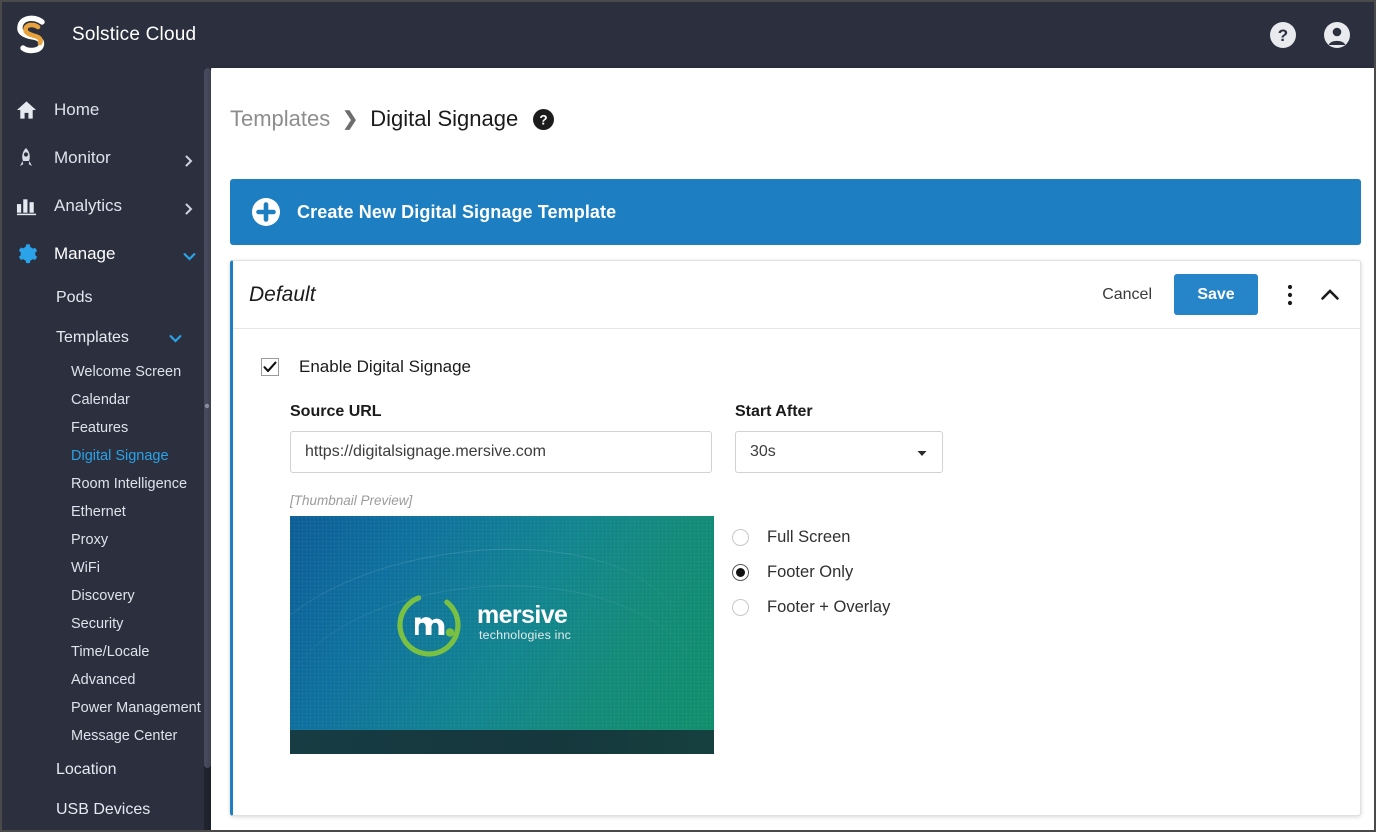 This screenshot has width=1376, height=832. I want to click on mersive-m-circle-logo: mersive technologies inc, so click(502, 625).